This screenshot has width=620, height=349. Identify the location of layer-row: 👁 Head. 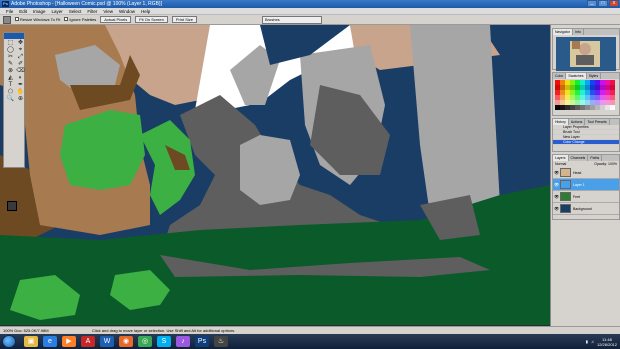
(586, 173).